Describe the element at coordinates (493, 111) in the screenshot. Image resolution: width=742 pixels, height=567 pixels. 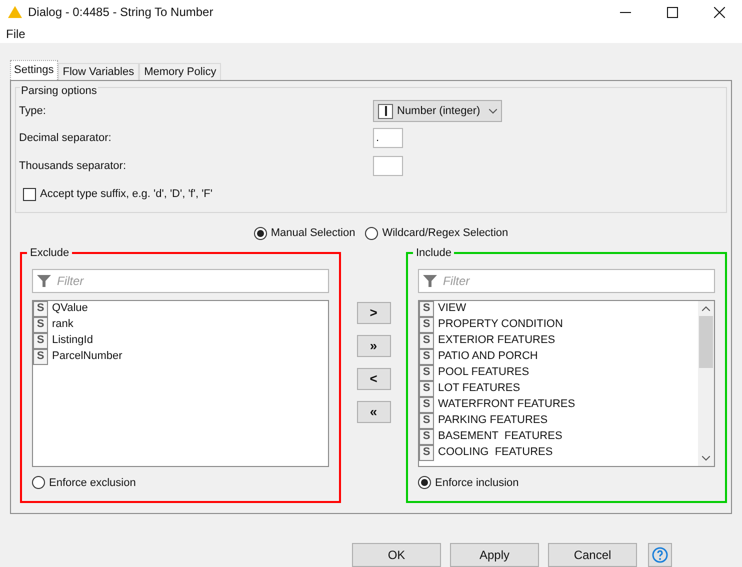
I see `chevron-down-icon` at that location.